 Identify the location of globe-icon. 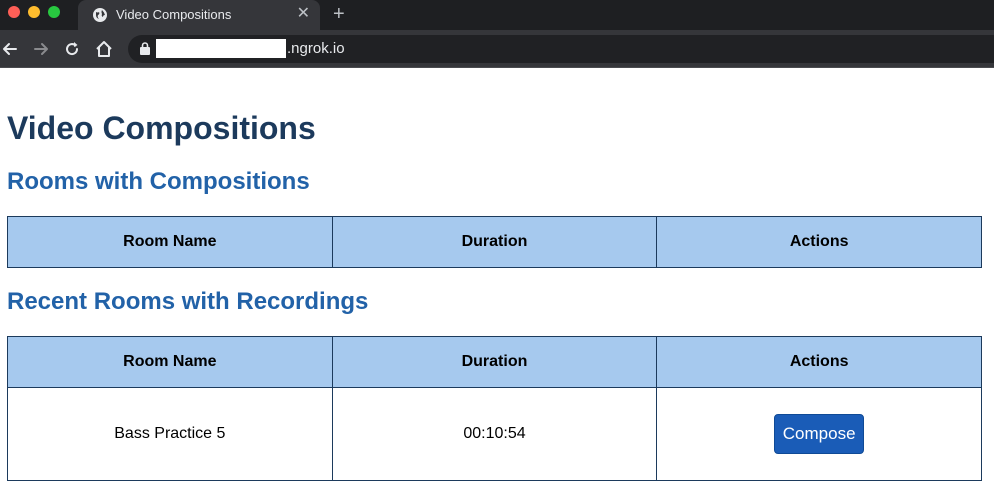
(100, 15).